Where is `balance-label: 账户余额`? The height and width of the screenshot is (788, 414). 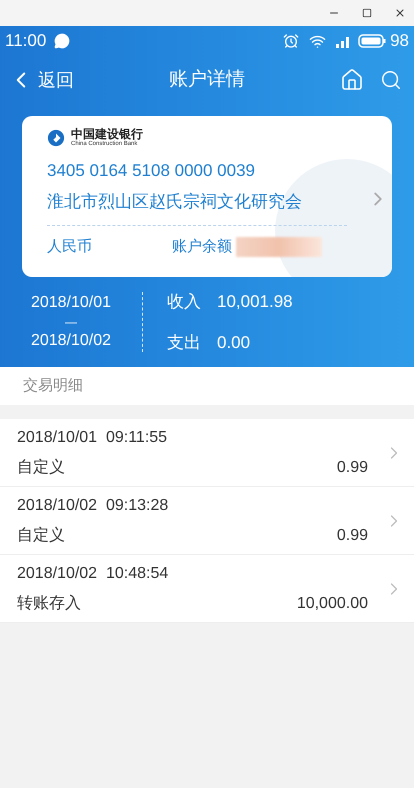 balance-label: 账户余额 is located at coordinates (202, 246).